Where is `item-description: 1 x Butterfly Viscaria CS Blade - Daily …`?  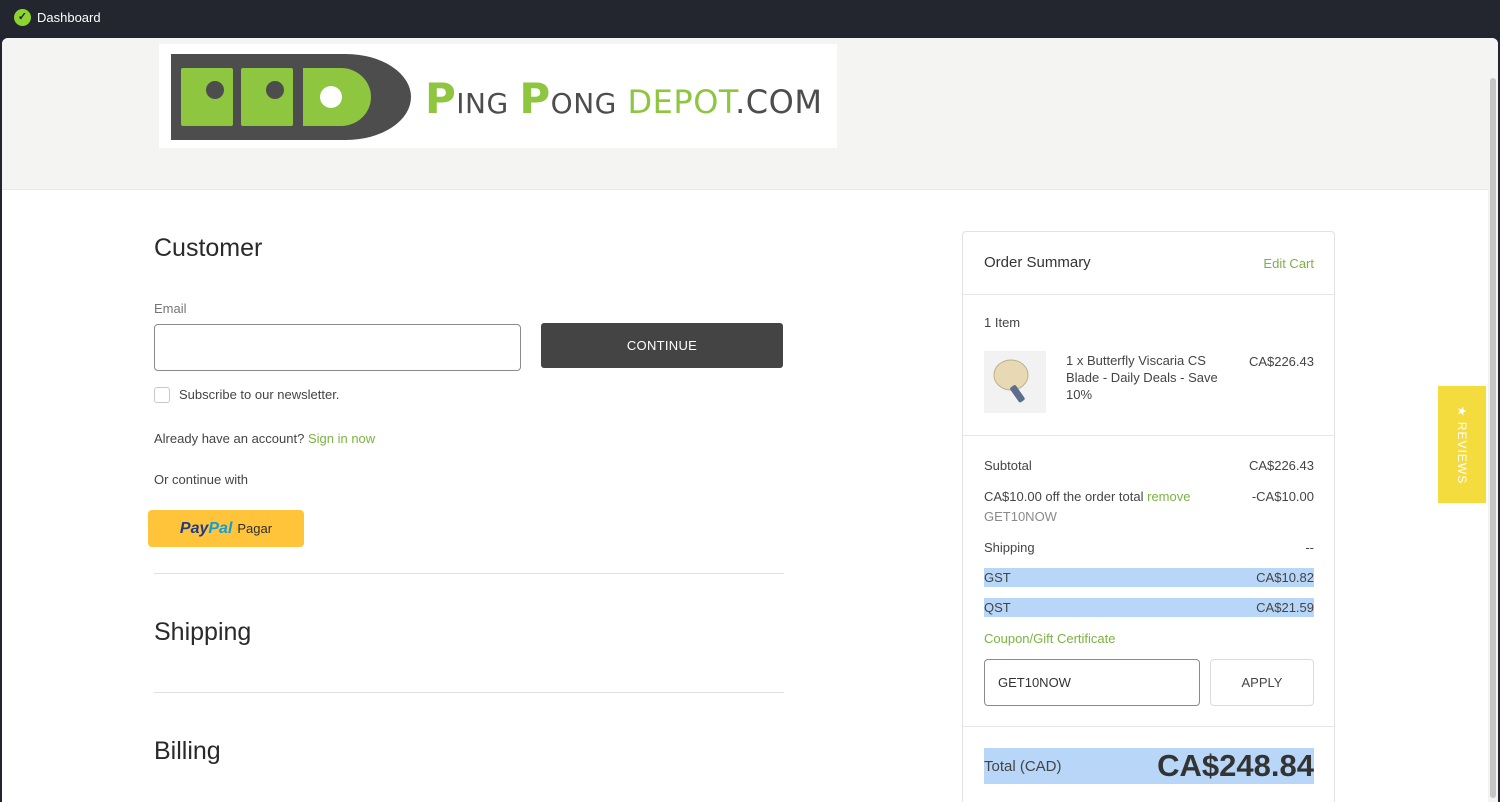
item-description: 1 x Butterfly Viscaria CS Blade - Daily … is located at coordinates (1142, 377).